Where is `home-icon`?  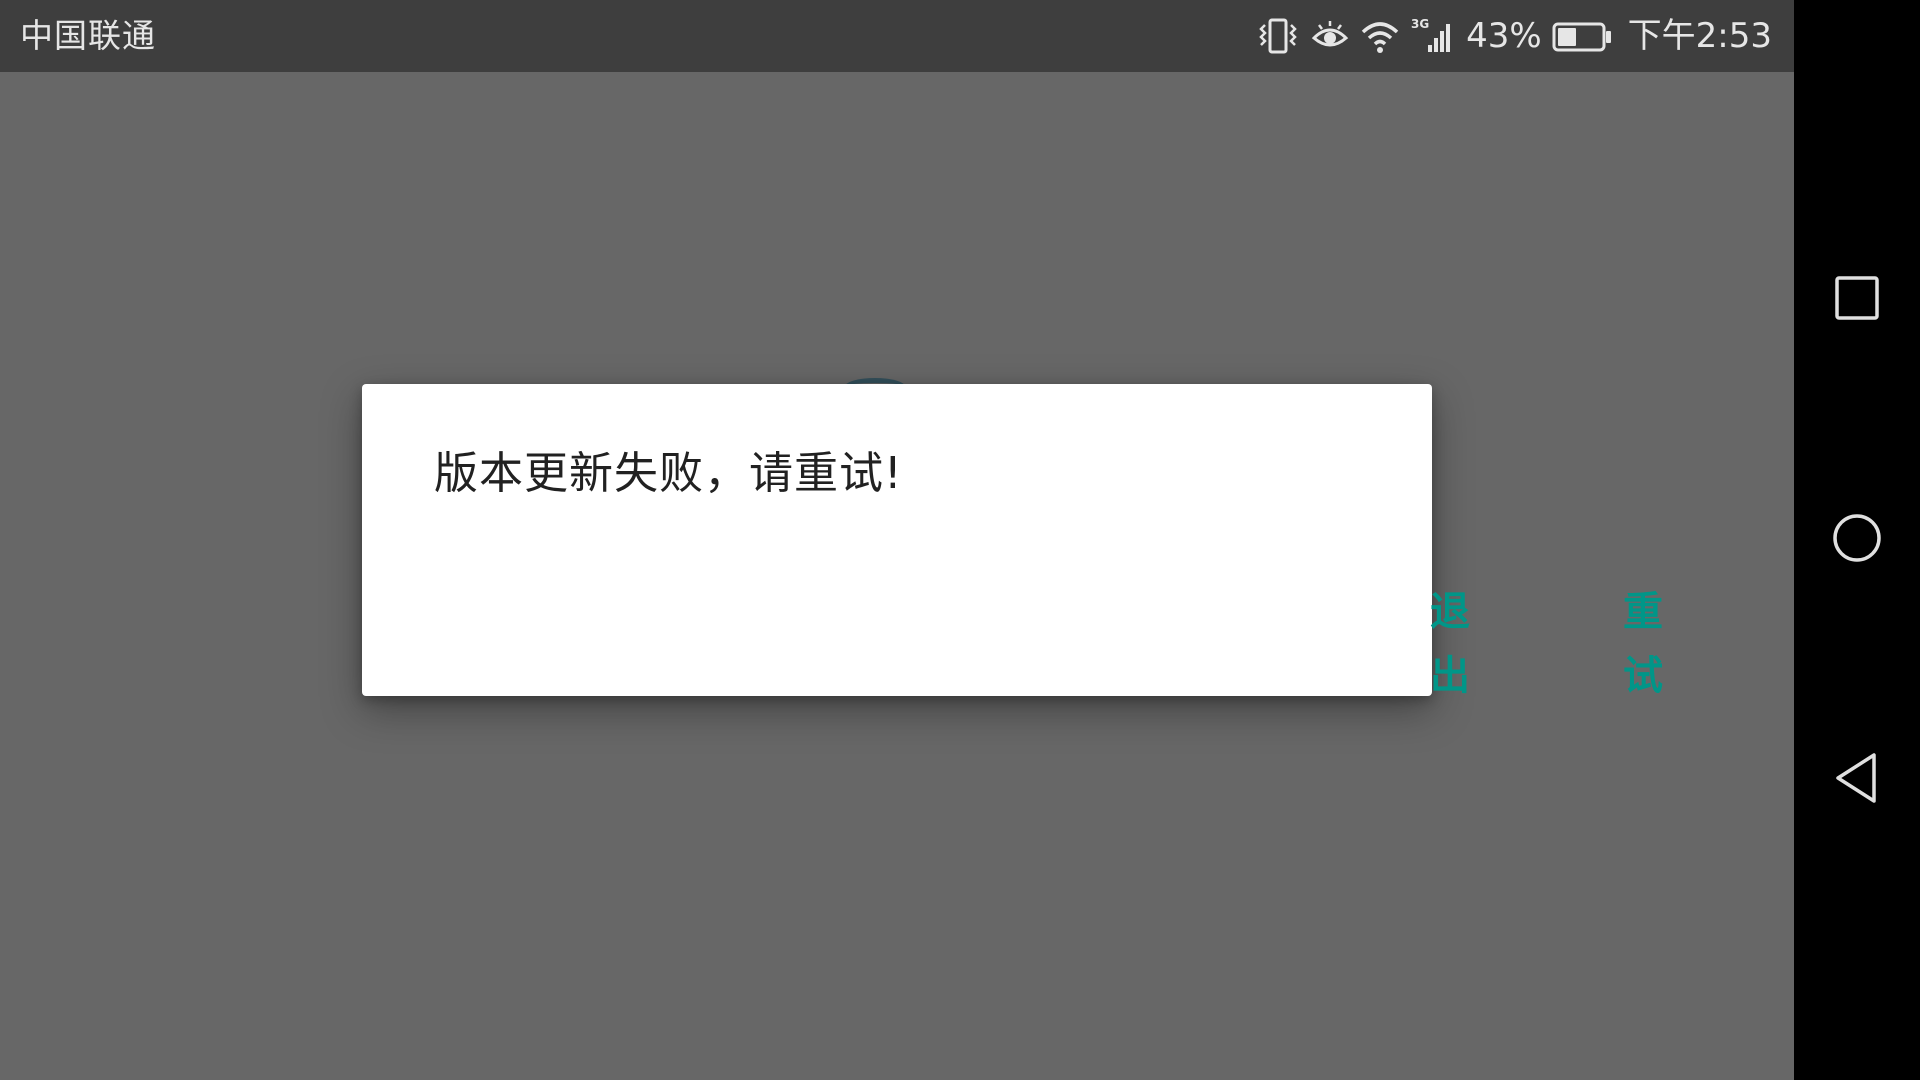
home-icon is located at coordinates (1857, 540).